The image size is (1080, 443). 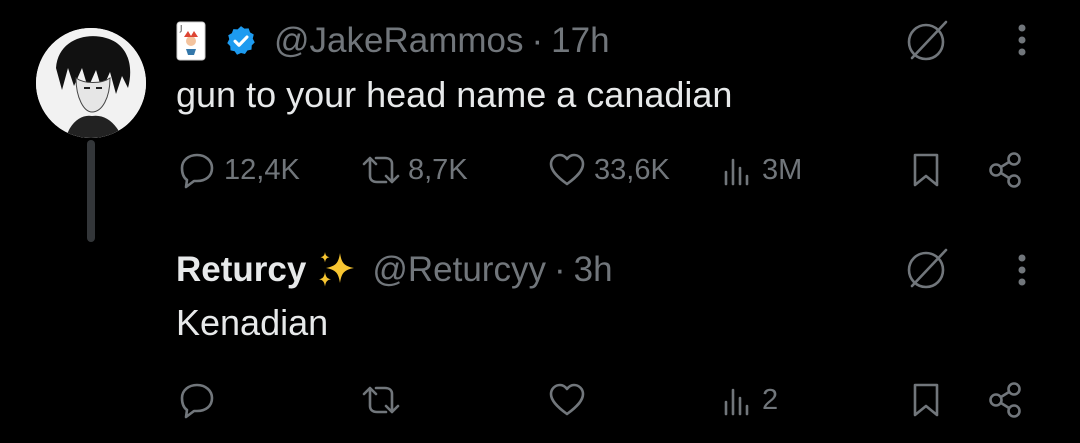 I want to click on views-button: 2, so click(x=748, y=400).